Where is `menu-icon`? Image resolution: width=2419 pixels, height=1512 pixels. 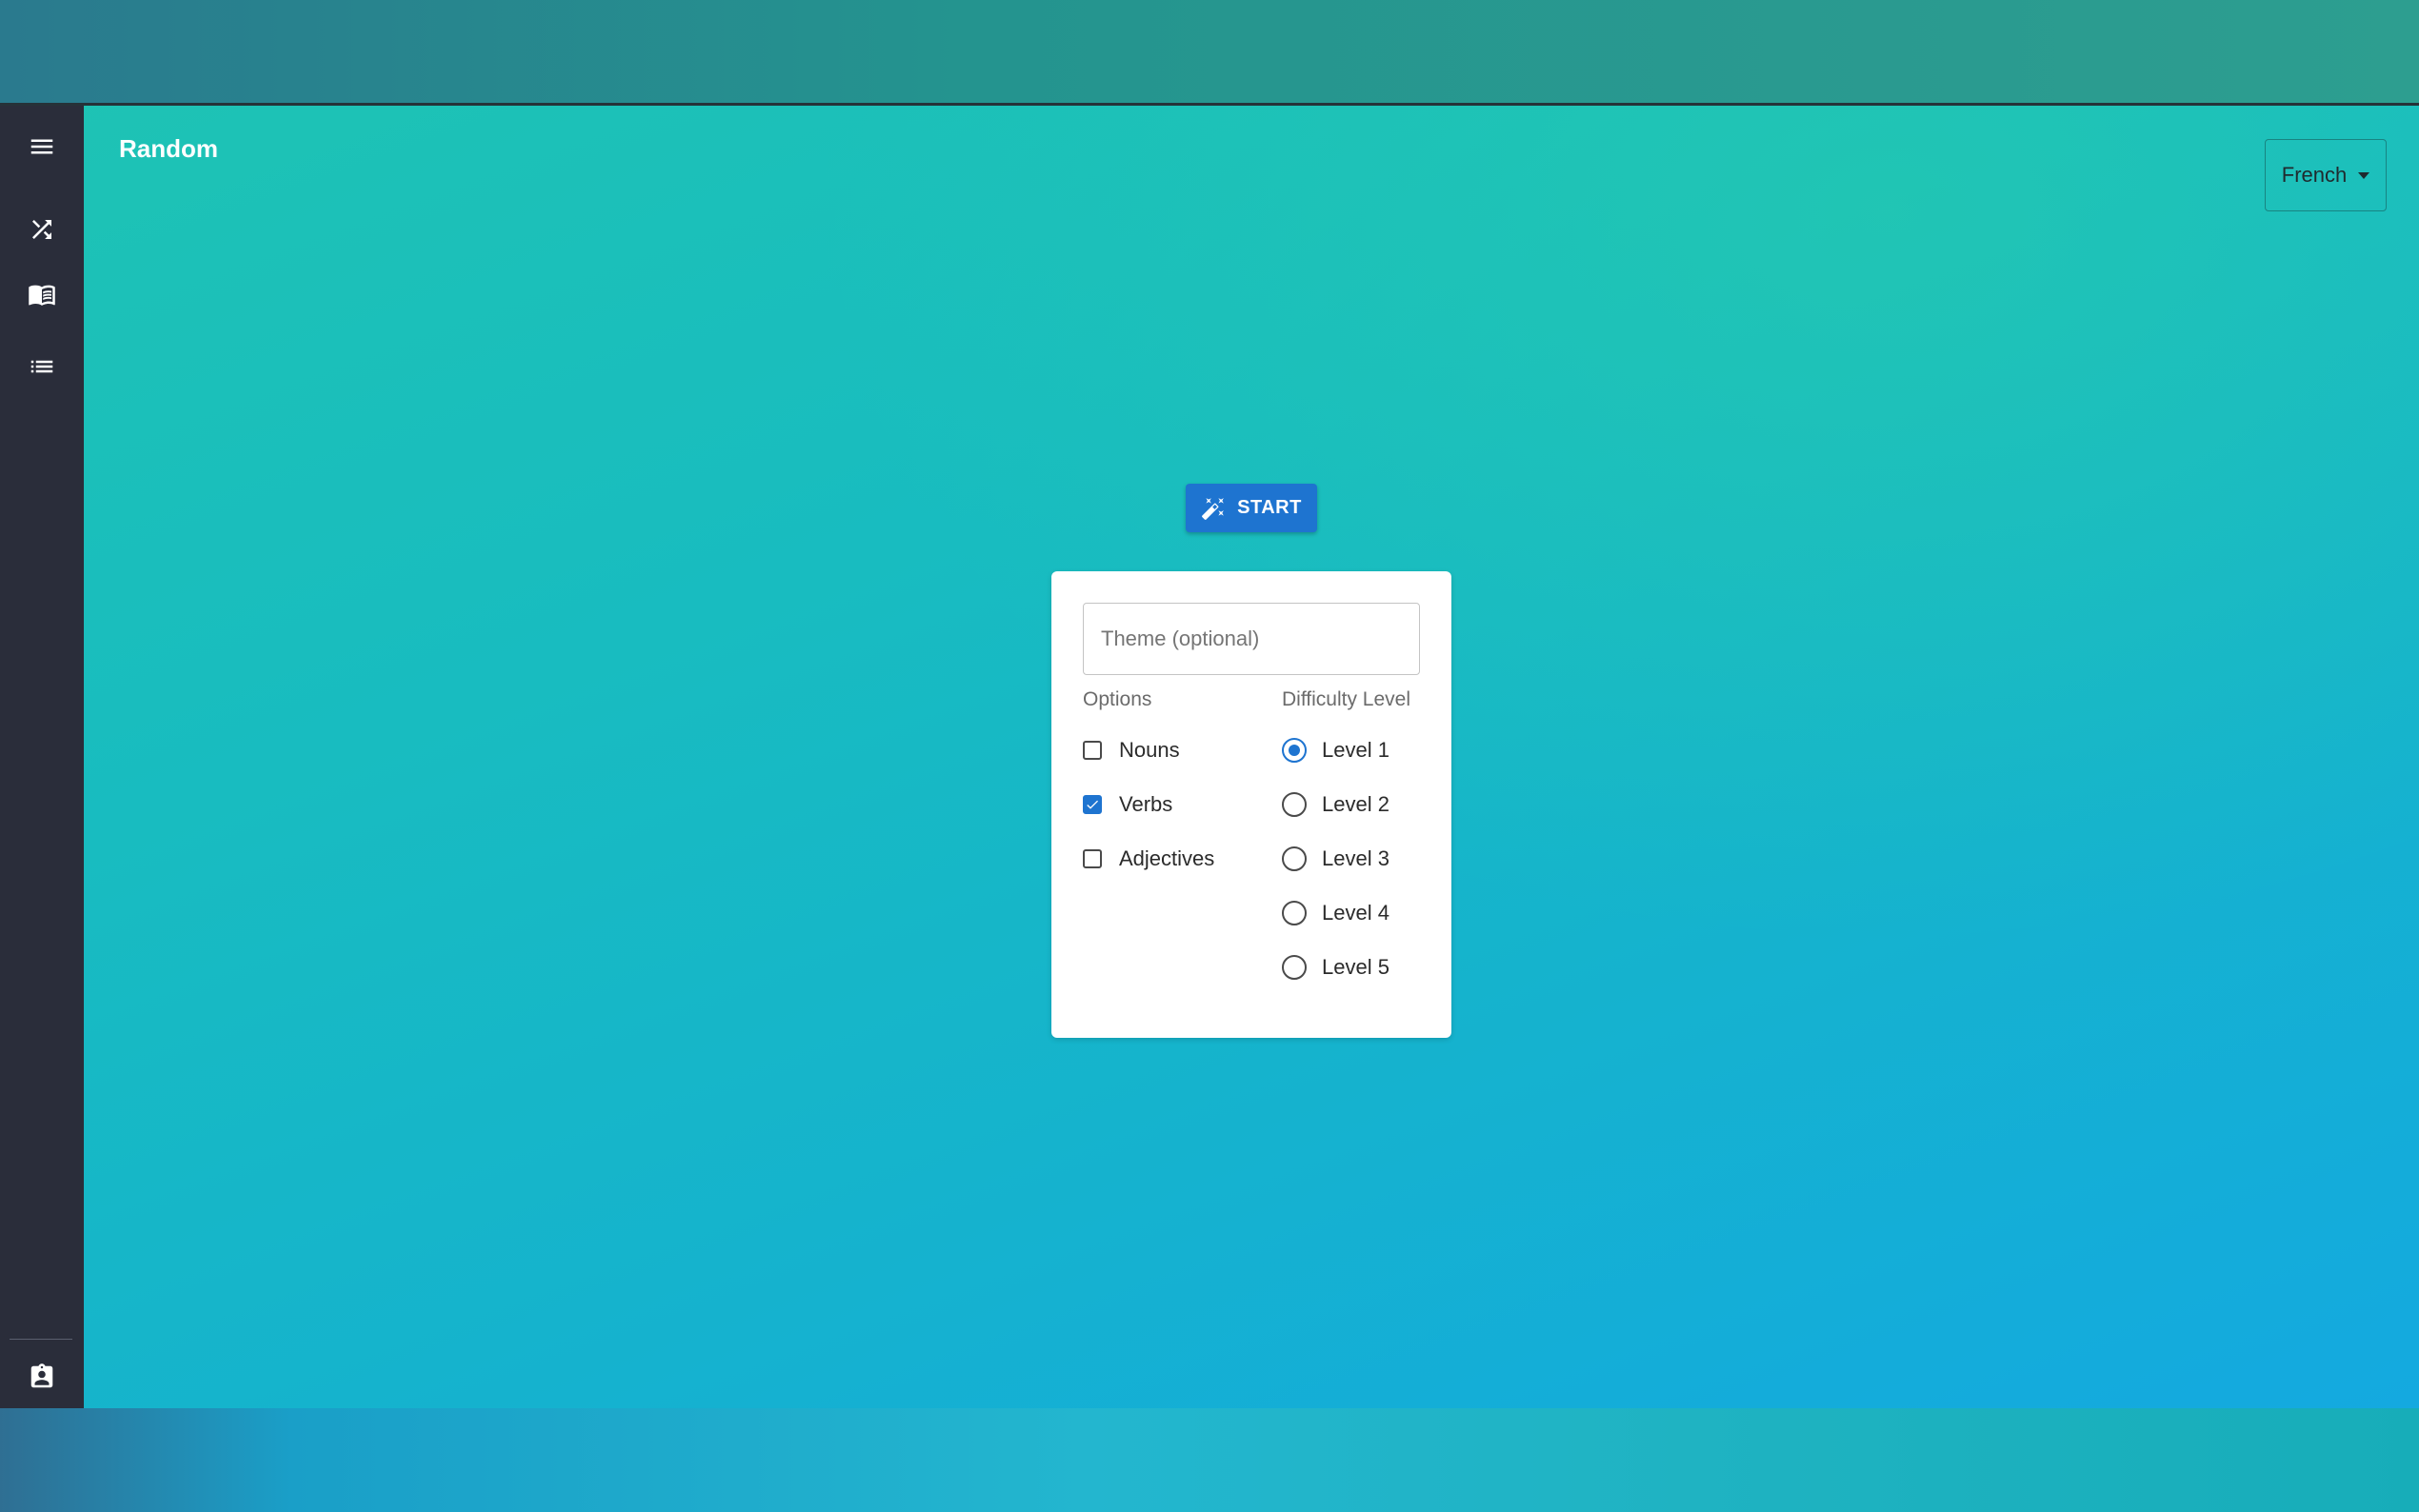 menu-icon is located at coordinates (41, 146).